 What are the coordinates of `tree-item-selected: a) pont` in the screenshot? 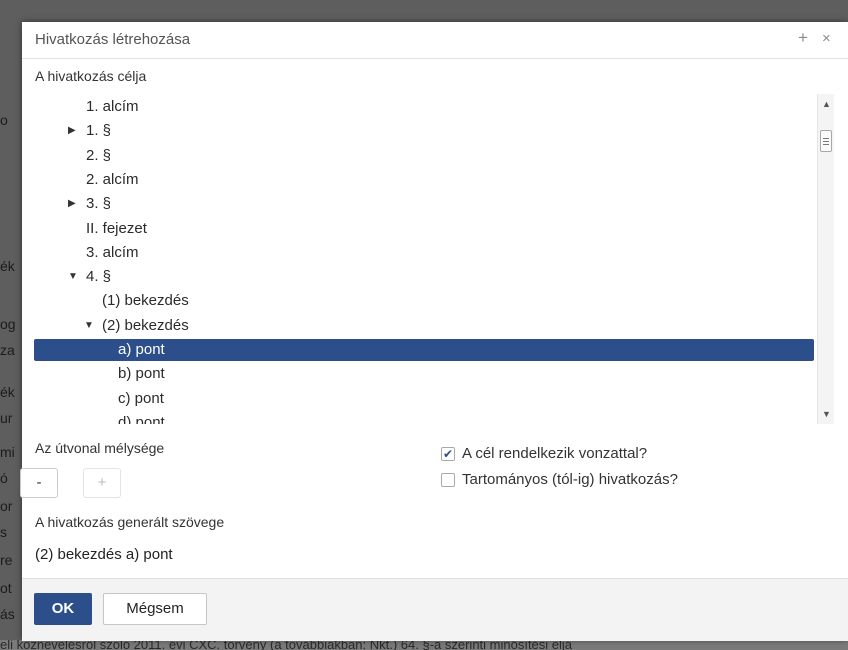 It's located at (424, 350).